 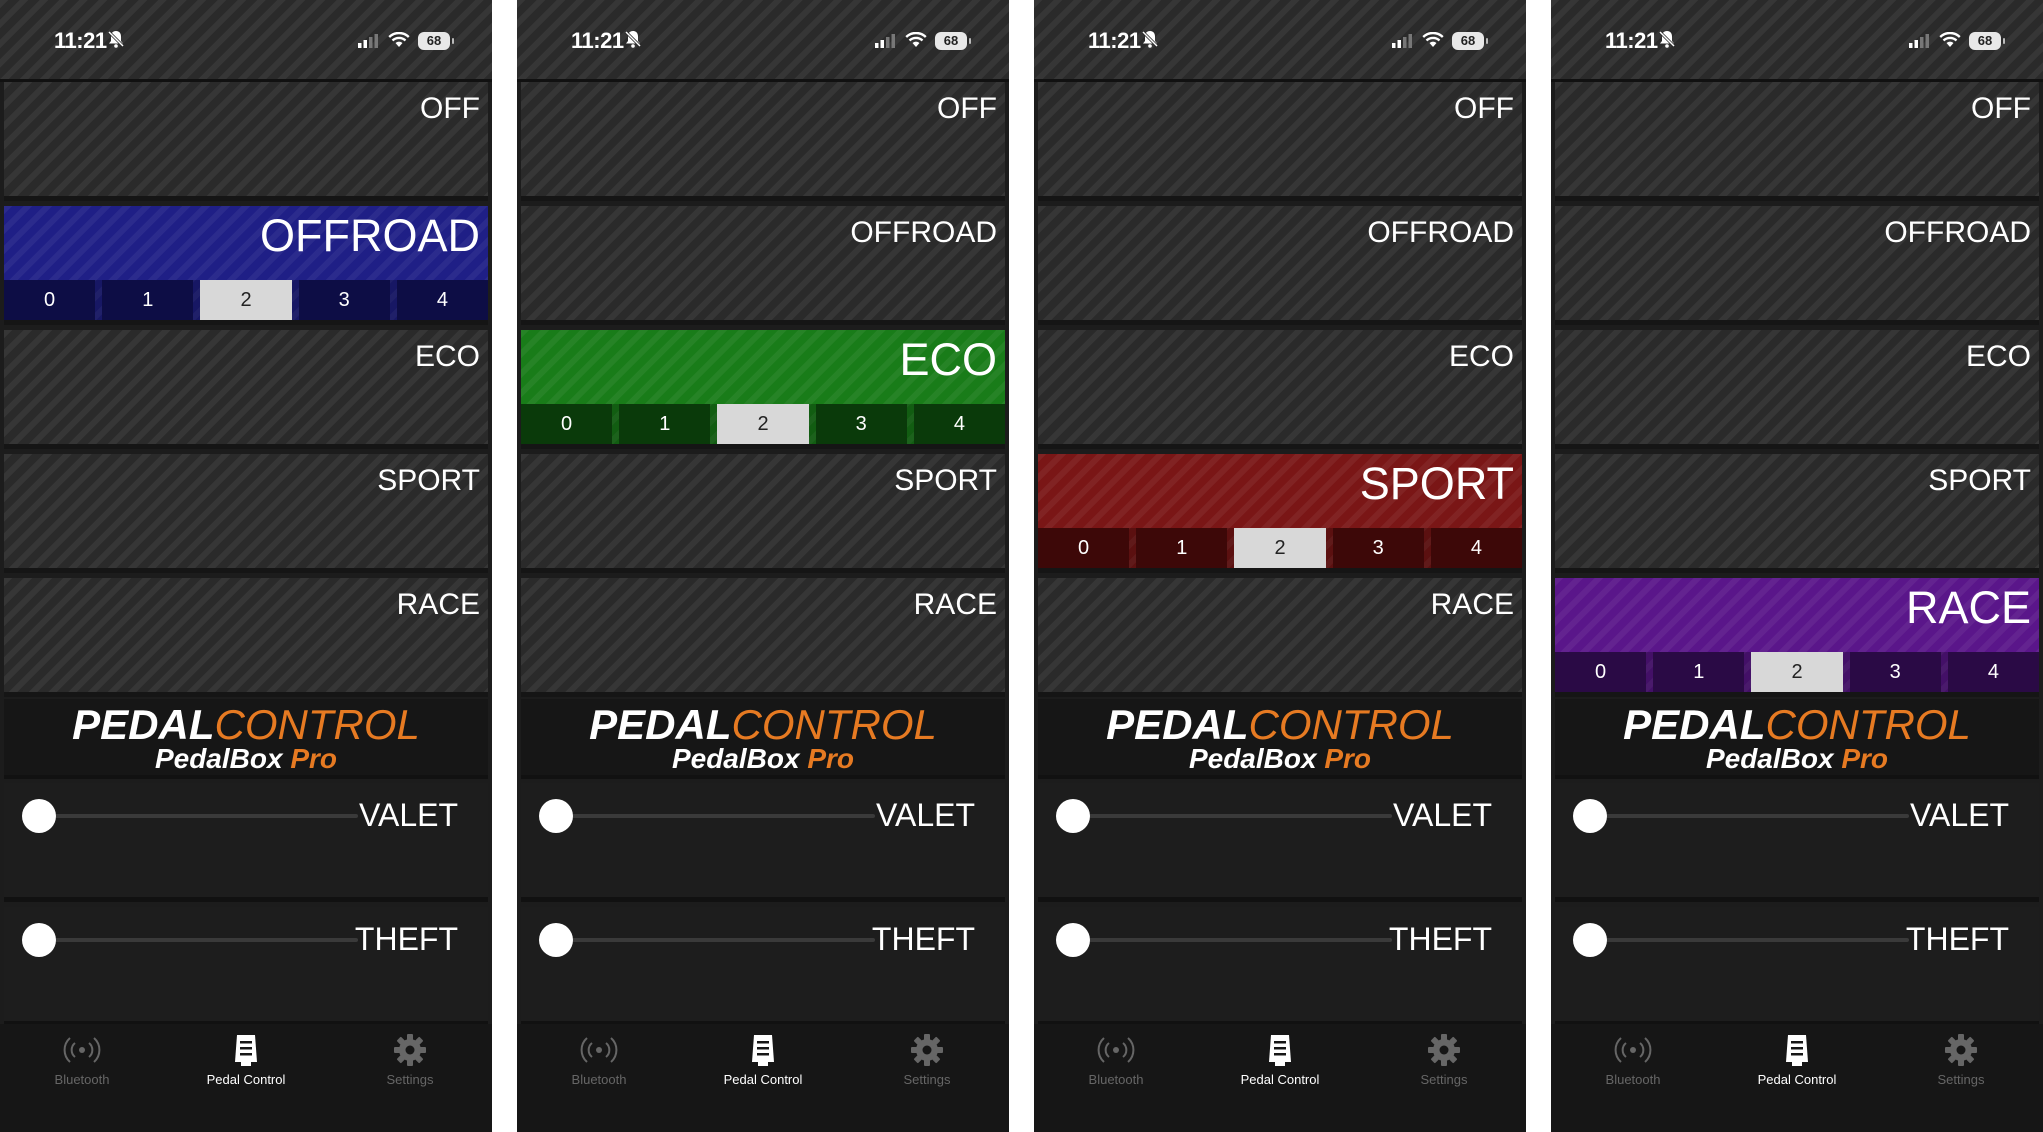 I want to click on theft-row: THEFT, so click(x=246, y=966).